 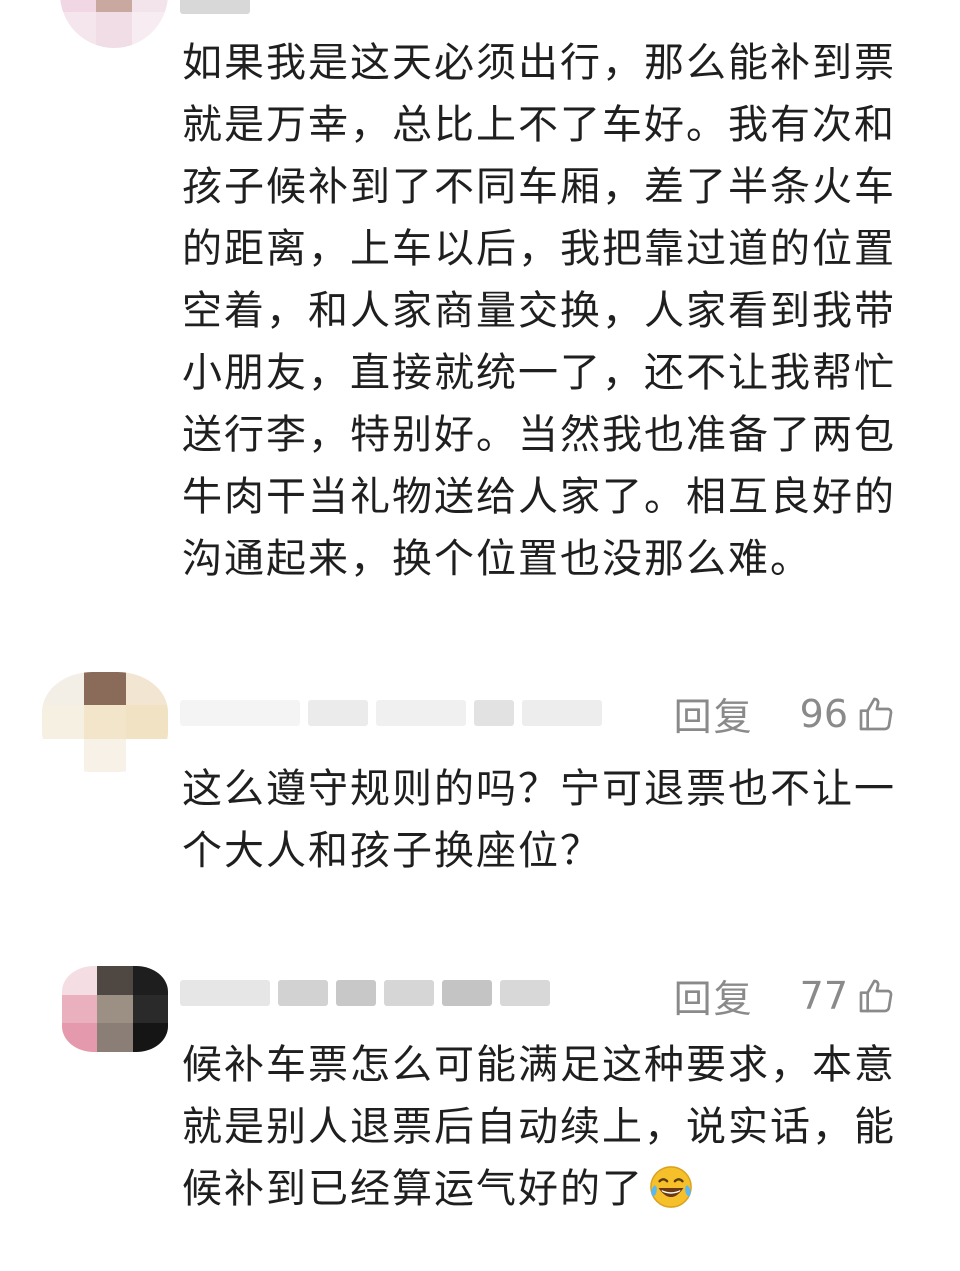 I want to click on comment-line-text: 候补到已经算运气好的了, so click(x=413, y=1189).